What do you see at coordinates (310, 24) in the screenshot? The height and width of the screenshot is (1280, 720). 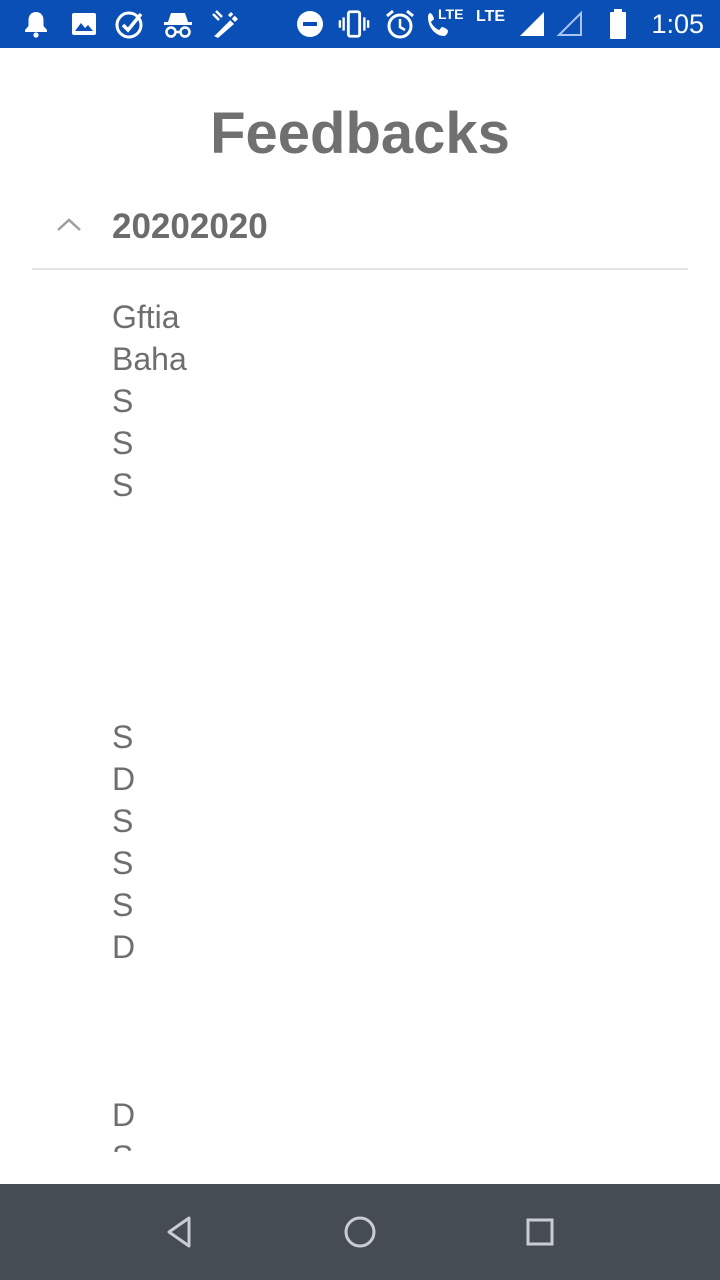 I see `do-not-disturb-icon` at bounding box center [310, 24].